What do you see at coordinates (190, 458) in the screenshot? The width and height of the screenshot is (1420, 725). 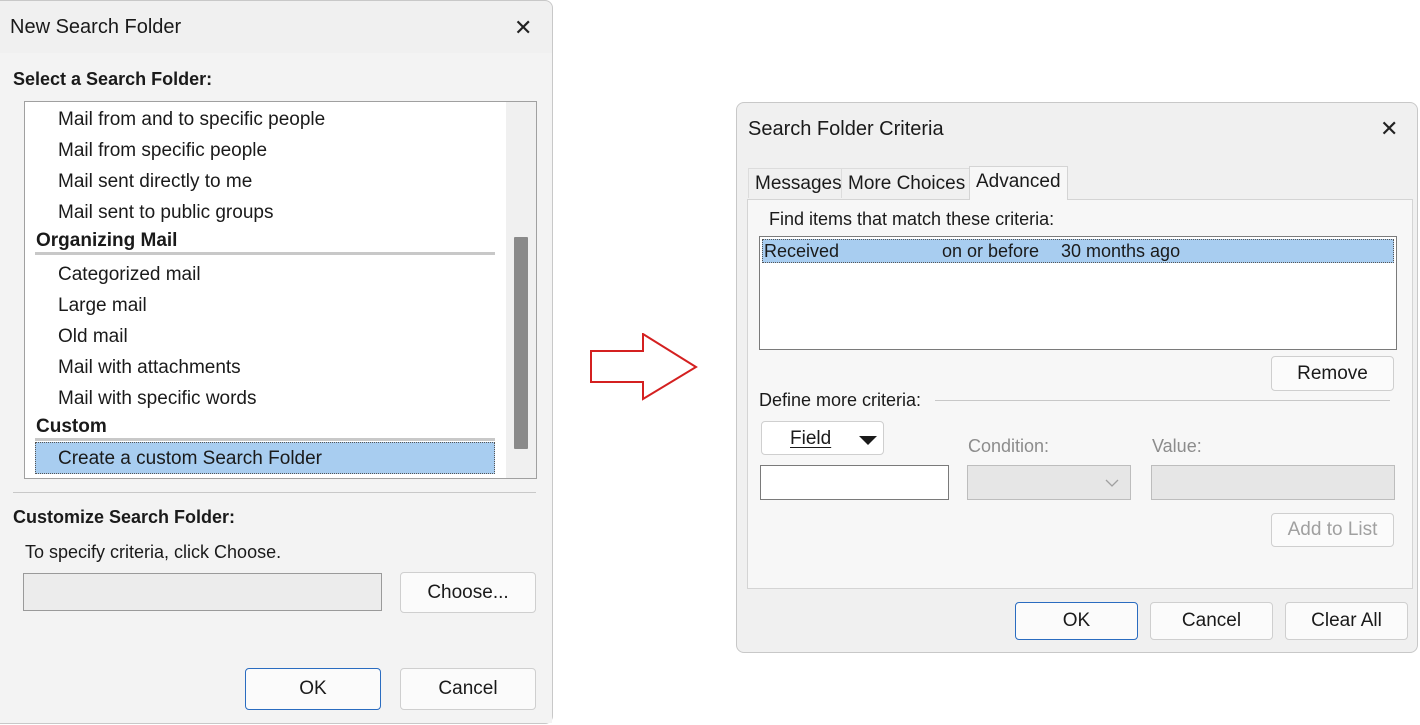 I see `selected-item-label: Create a custom Search Folder` at bounding box center [190, 458].